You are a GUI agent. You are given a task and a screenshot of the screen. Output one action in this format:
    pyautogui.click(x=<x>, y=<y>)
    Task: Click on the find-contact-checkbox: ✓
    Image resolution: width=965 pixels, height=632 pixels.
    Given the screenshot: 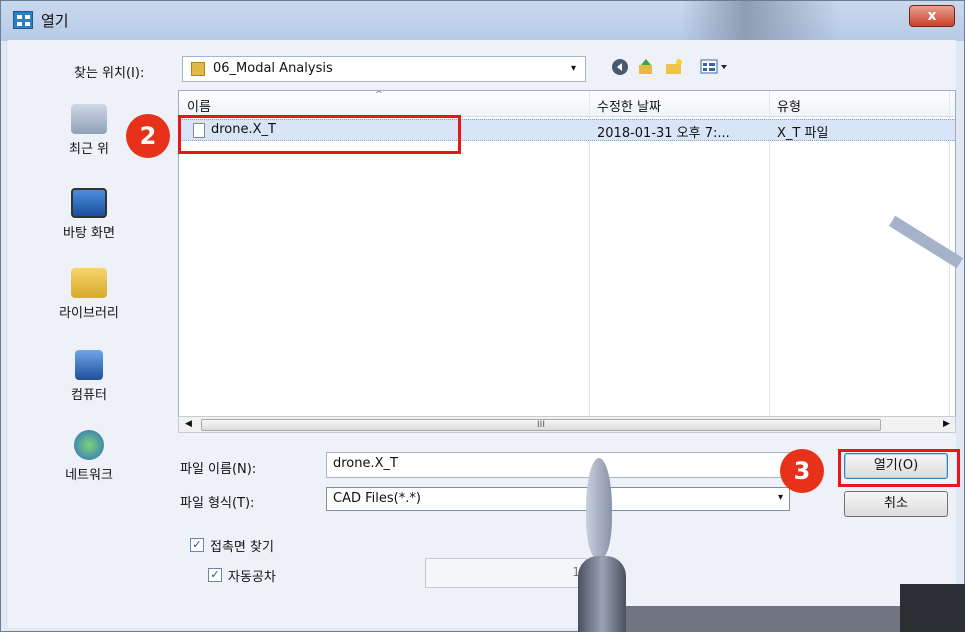 What is the action you would take?
    pyautogui.click(x=197, y=545)
    